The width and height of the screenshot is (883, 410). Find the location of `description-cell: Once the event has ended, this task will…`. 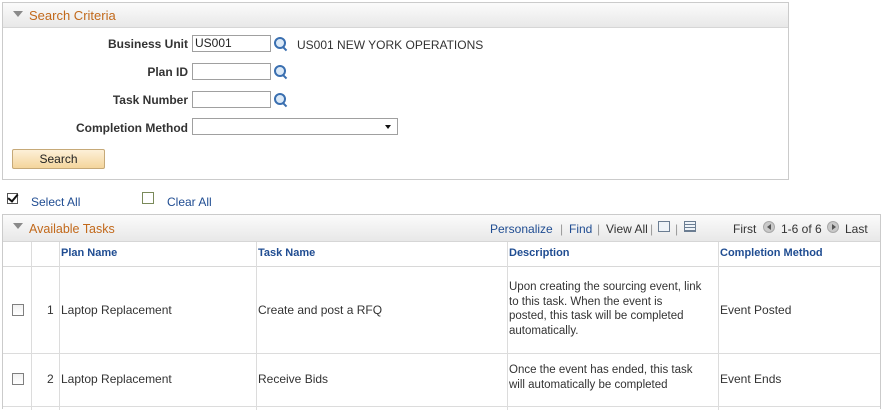

description-cell: Once the event has ended, this task will… is located at coordinates (601, 377).